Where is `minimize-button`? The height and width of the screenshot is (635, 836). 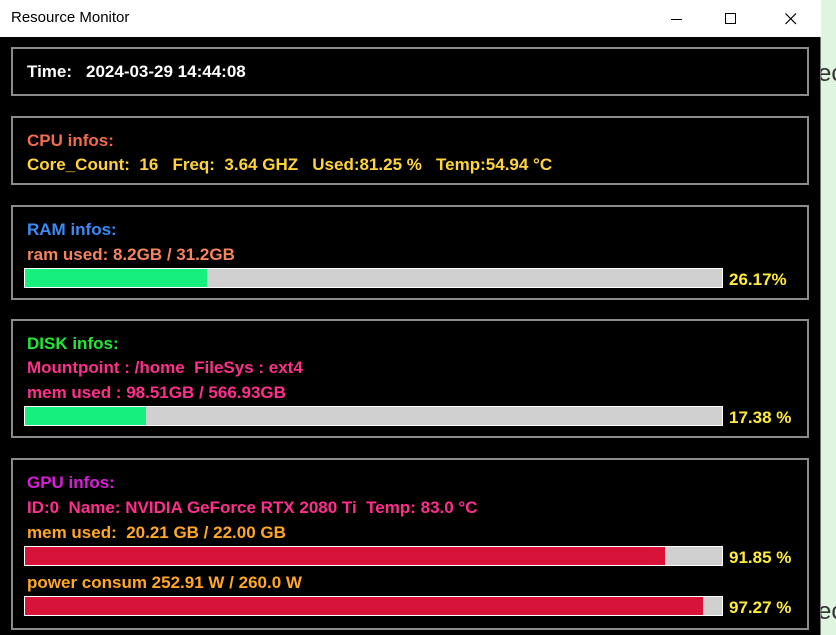 minimize-button is located at coordinates (677, 18).